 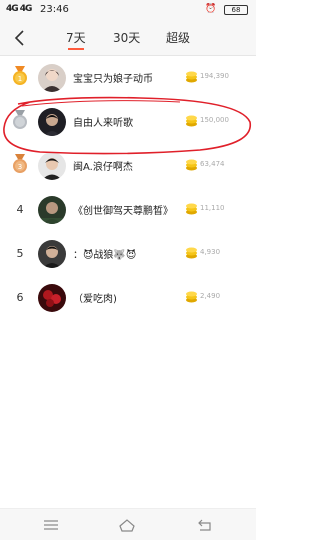 I want to click on signal-indicator: 4G 4G, so click(x=19, y=9).